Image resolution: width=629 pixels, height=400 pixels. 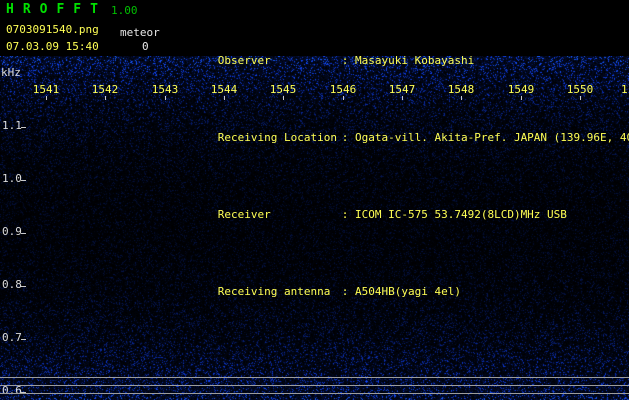 I want to click on output-filename: 0703091540.png, so click(x=52, y=29).